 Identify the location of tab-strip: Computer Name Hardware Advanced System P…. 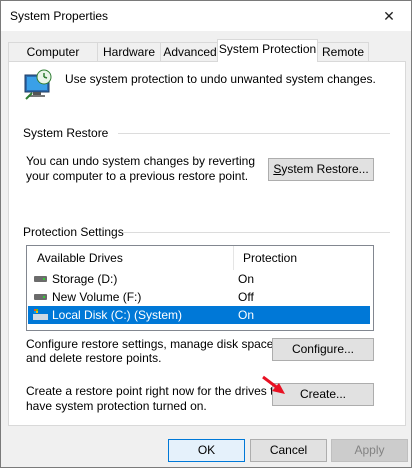
(206, 58).